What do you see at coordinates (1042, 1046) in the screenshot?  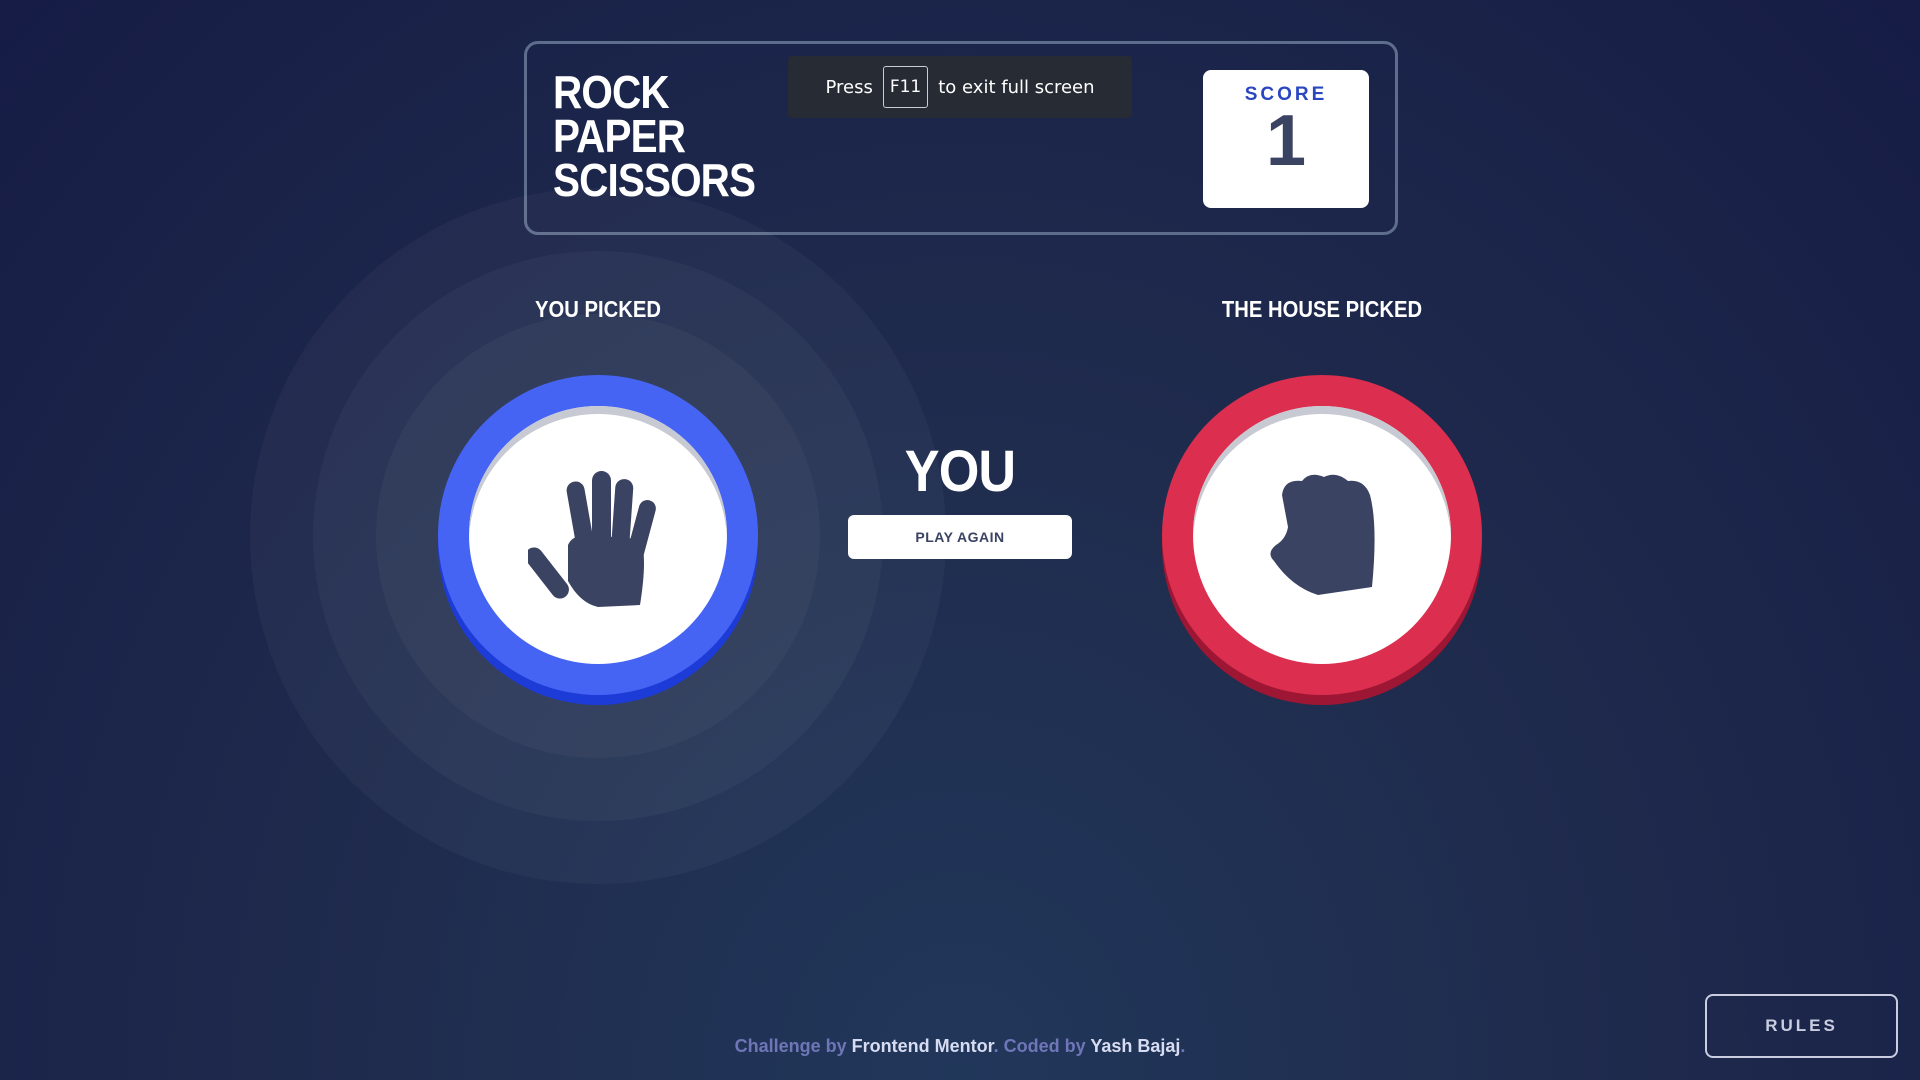 I see `footer-mid: . Coded by` at bounding box center [1042, 1046].